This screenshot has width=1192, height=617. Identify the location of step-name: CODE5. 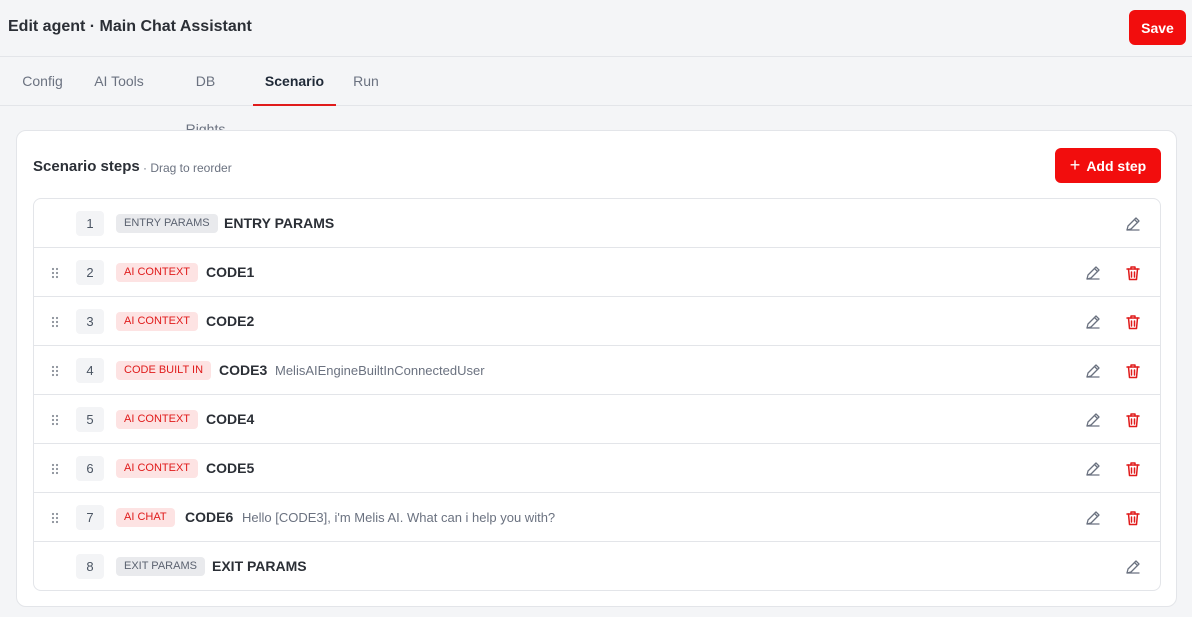
(230, 468).